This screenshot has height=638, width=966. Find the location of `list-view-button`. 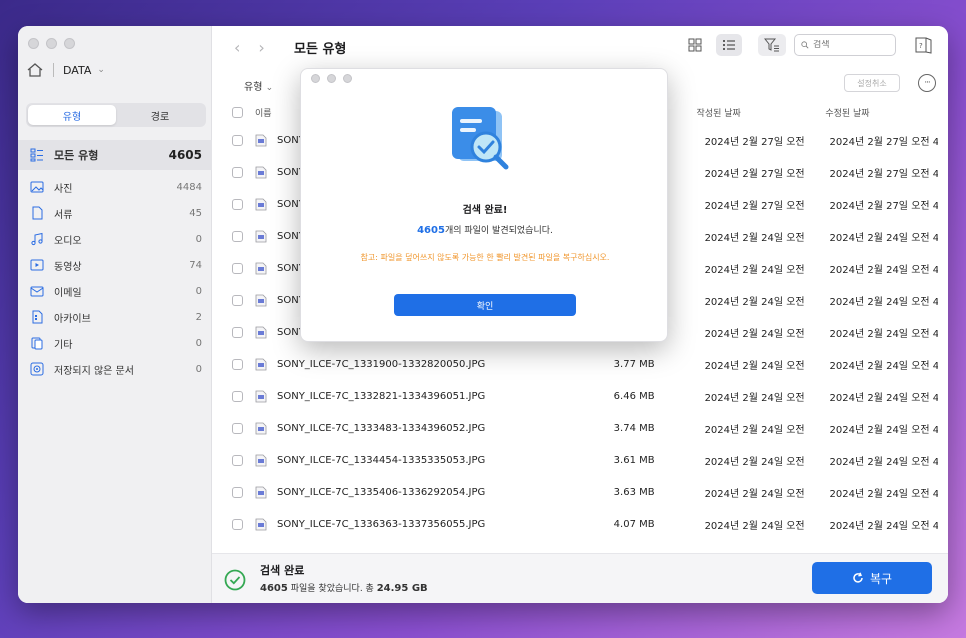

list-view-button is located at coordinates (729, 45).